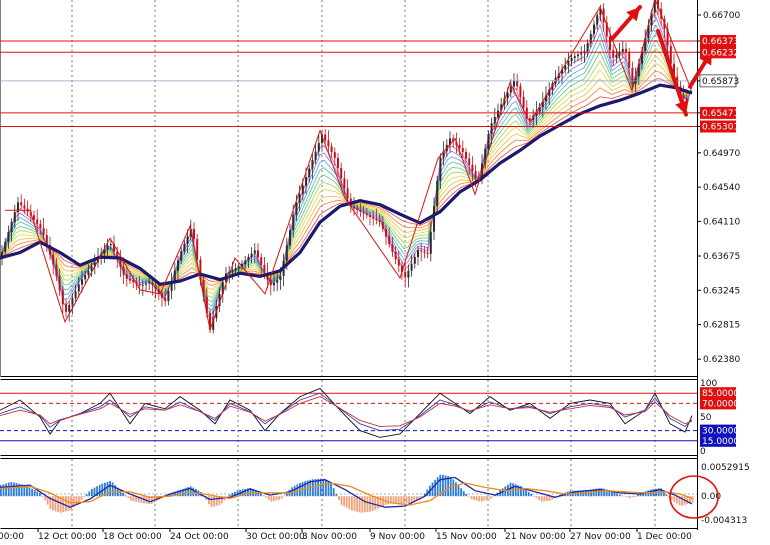  I want to click on price-tag-label: 0.65301, so click(720, 128).